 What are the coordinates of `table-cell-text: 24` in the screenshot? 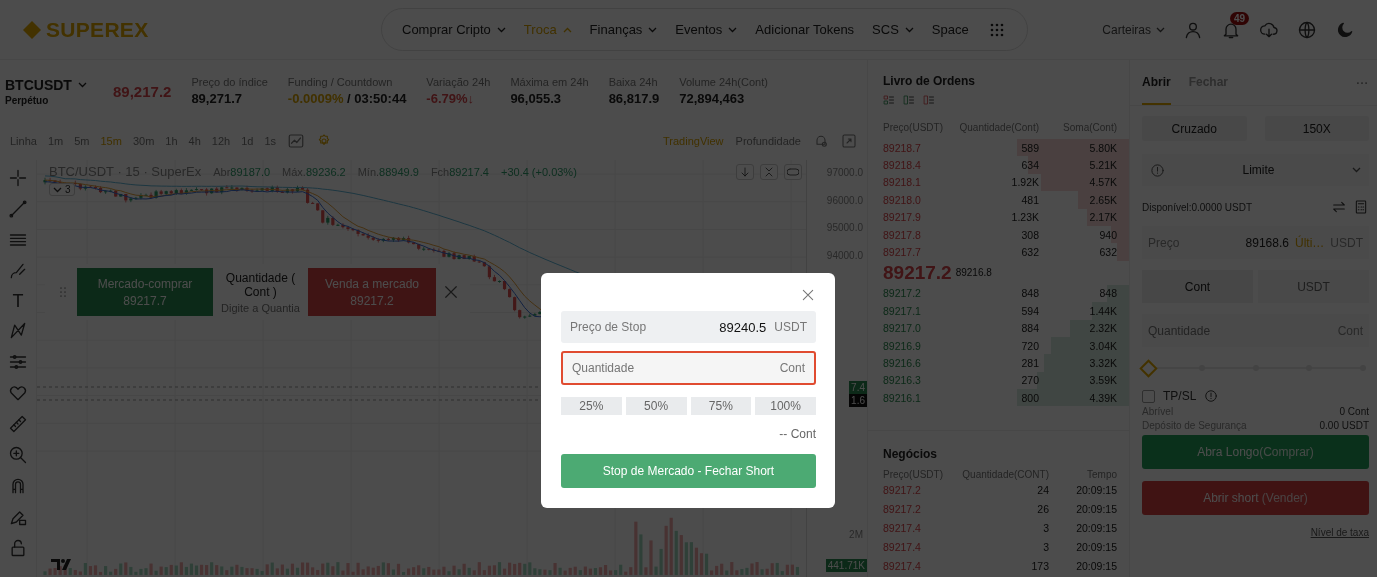 It's located at (1042, 489).